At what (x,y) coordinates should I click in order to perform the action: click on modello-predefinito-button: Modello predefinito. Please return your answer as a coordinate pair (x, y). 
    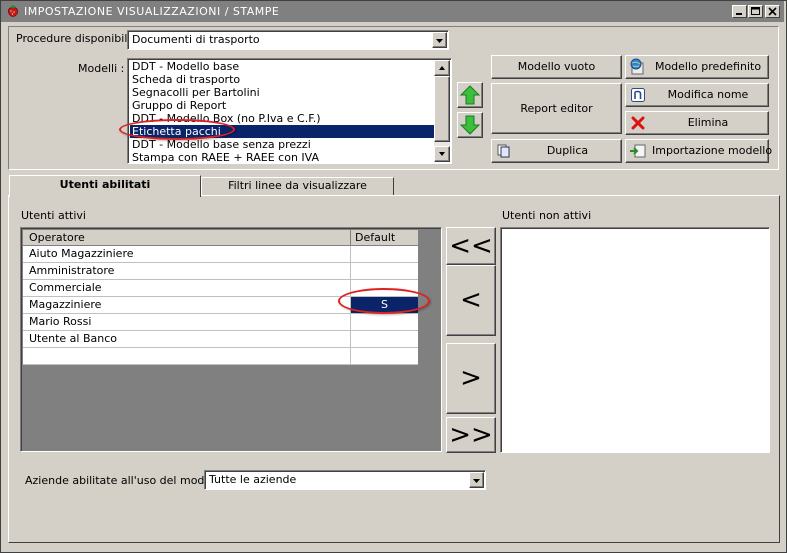
    Looking at the image, I should click on (697, 67).